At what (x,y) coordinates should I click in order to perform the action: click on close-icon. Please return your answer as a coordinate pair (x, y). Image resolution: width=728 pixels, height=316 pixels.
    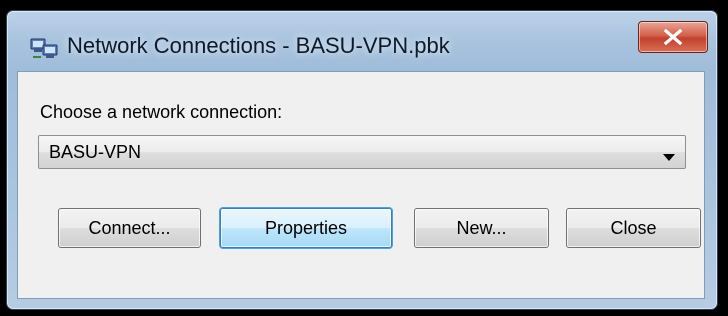
    Looking at the image, I should click on (673, 37).